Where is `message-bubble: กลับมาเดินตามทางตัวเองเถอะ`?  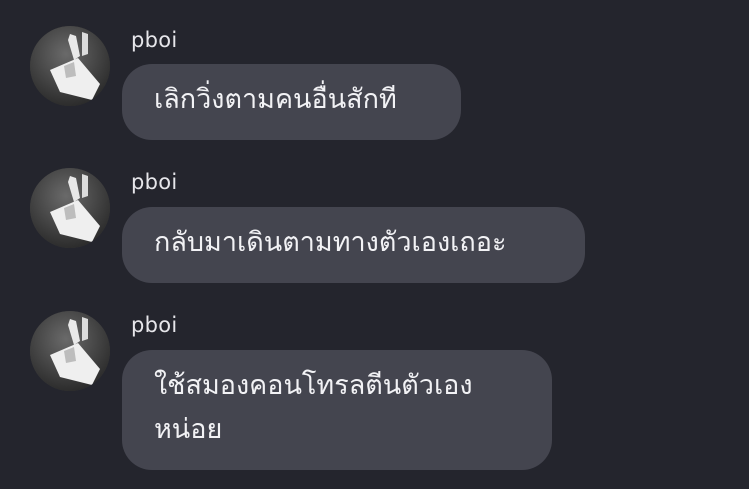 message-bubble: กลับมาเดินตามทางตัวเองเถอะ is located at coordinates (353, 245).